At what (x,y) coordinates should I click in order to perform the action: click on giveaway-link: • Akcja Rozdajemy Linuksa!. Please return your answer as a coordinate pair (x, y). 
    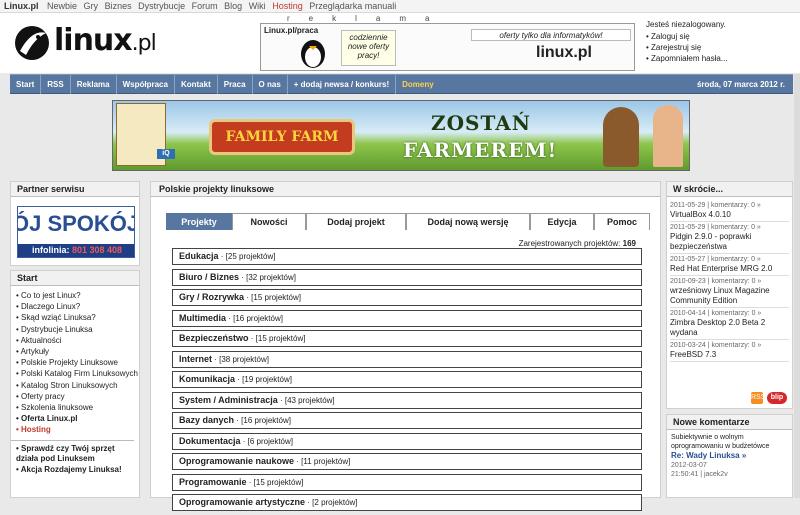
    Looking at the image, I should click on (77, 470).